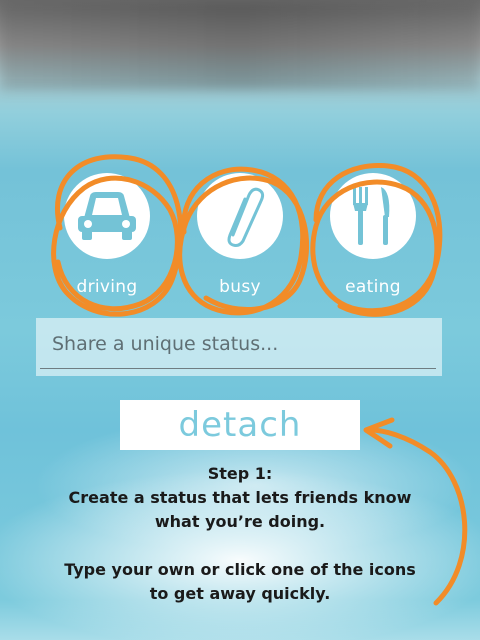  Describe the element at coordinates (373, 287) in the screenshot. I see `status-label-eating: eating` at that location.